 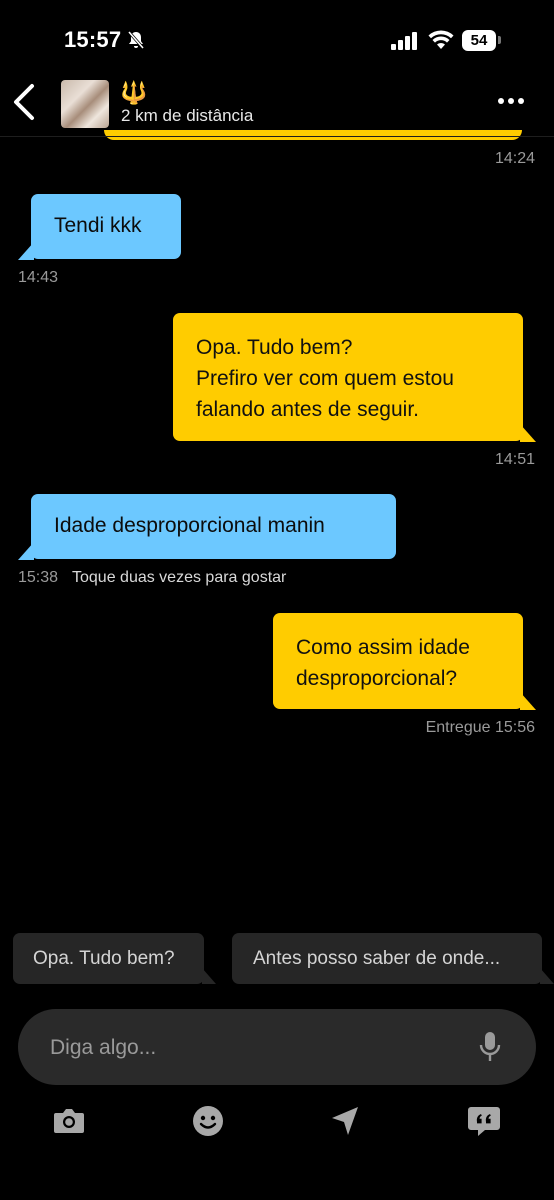 I want to click on saved-phrases-button, so click(x=484, y=1123).